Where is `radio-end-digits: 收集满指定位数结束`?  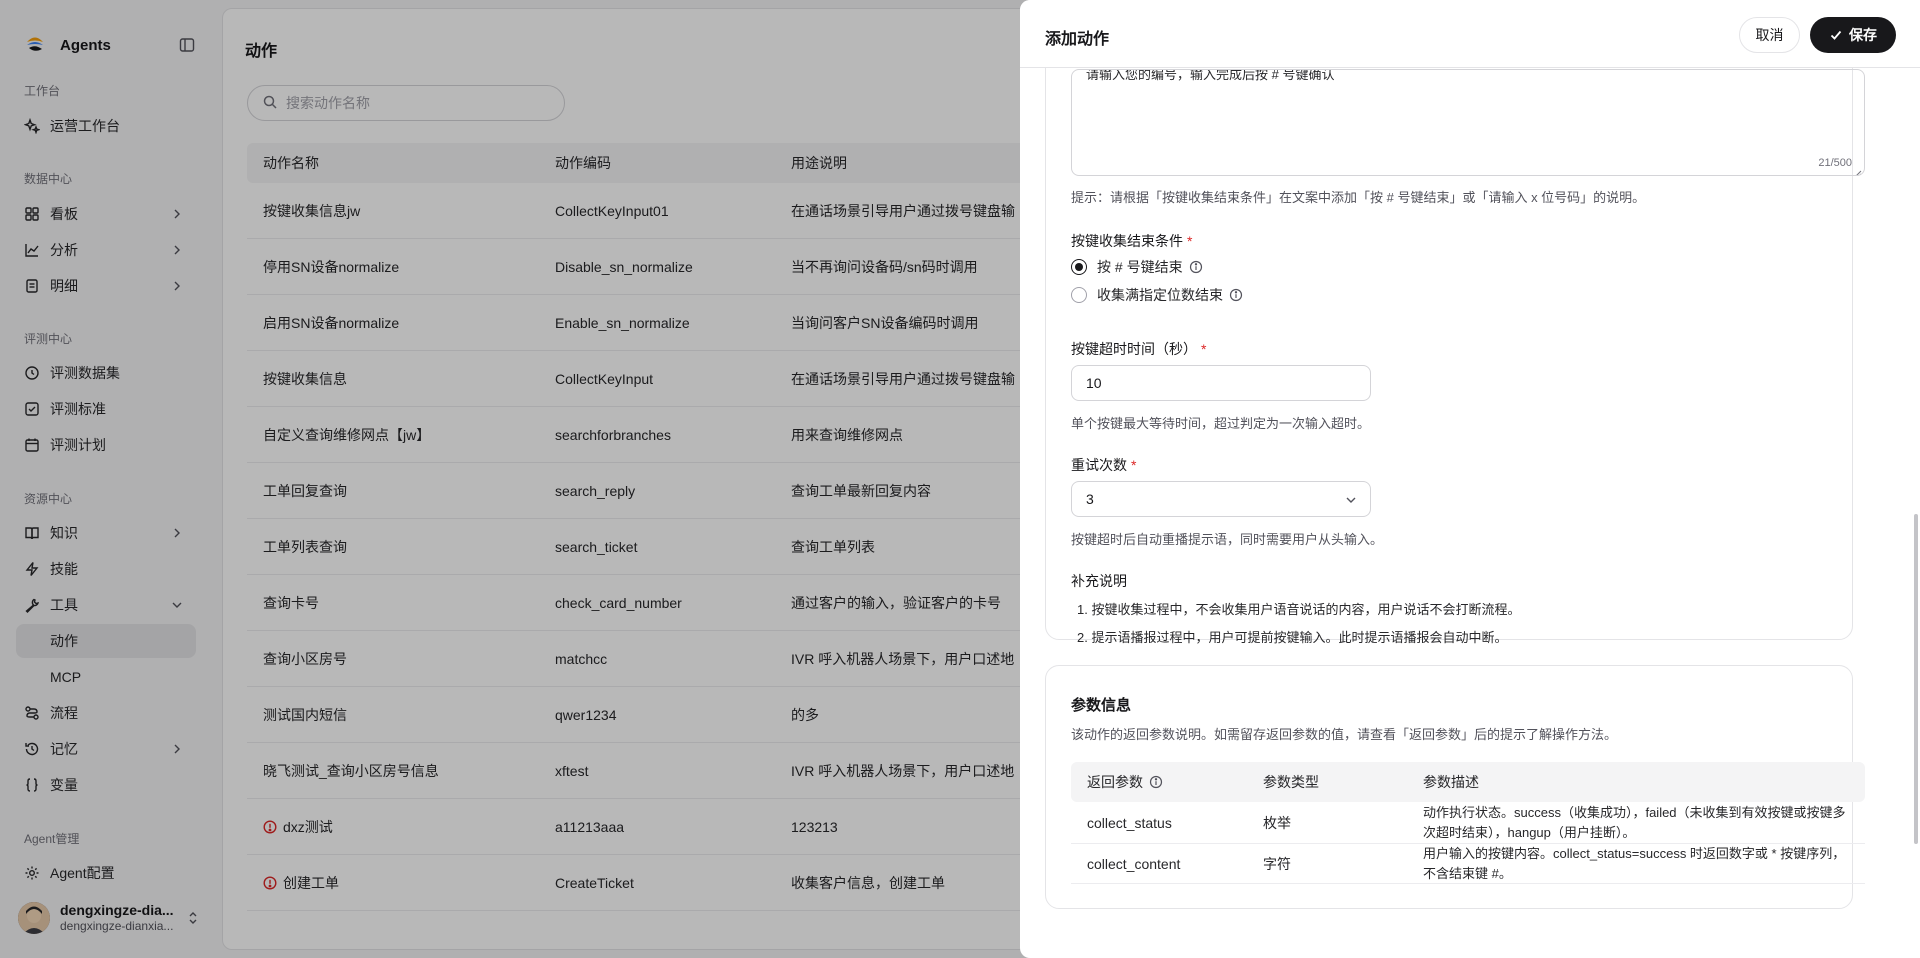 radio-end-digits: 收集满指定位数结束 is located at coordinates (1157, 295).